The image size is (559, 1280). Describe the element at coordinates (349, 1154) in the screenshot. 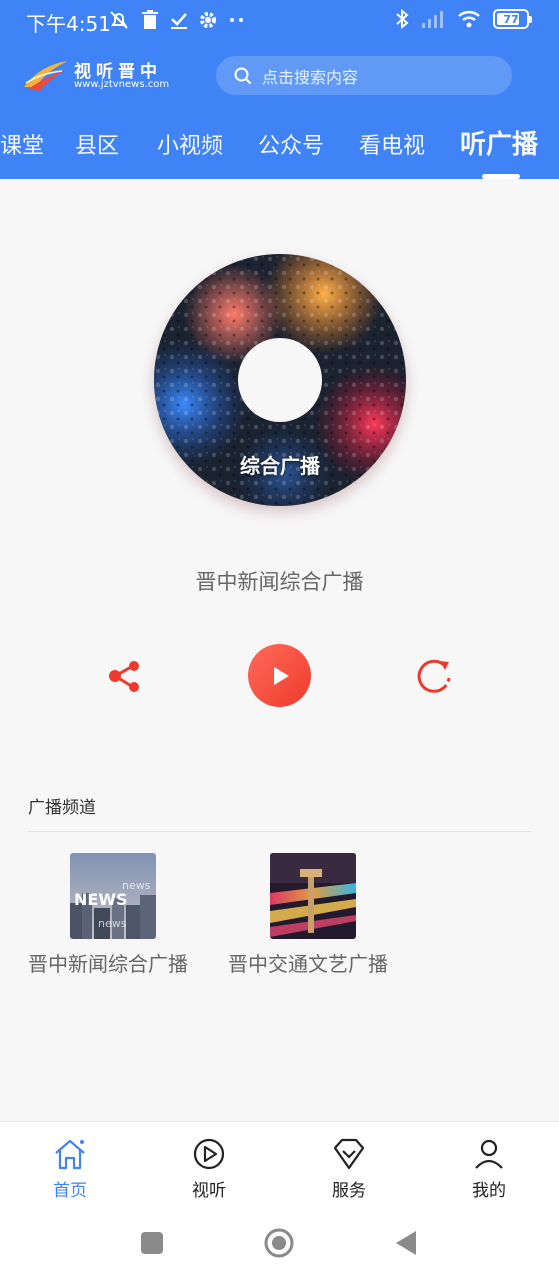

I see `diamond-icon` at that location.